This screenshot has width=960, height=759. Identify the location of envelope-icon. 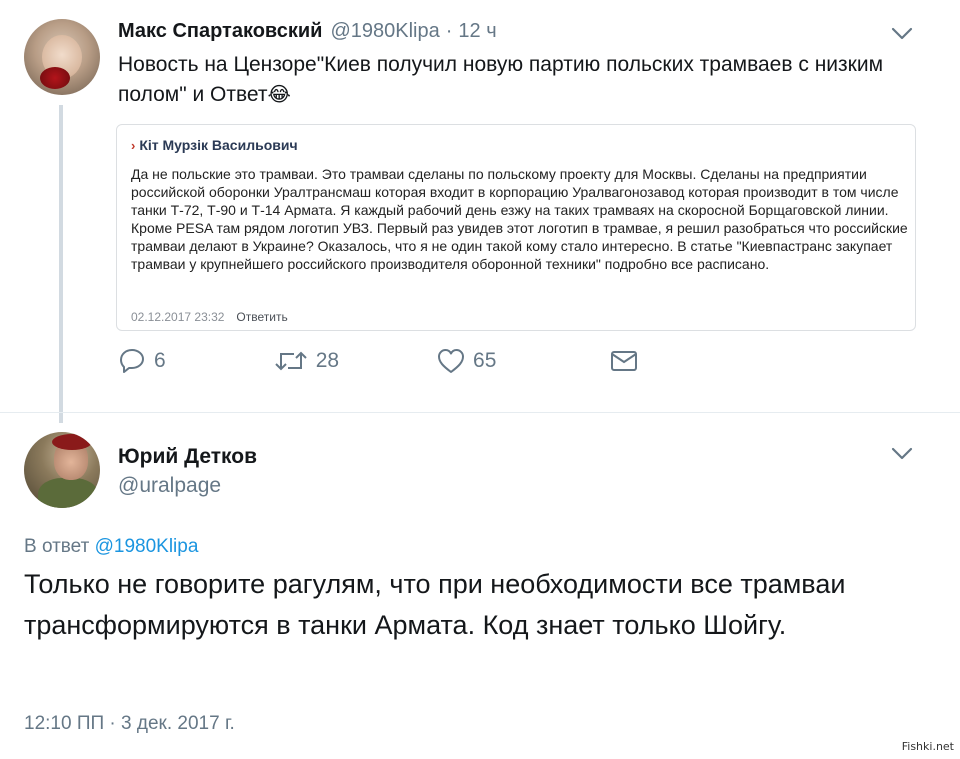
(624, 361).